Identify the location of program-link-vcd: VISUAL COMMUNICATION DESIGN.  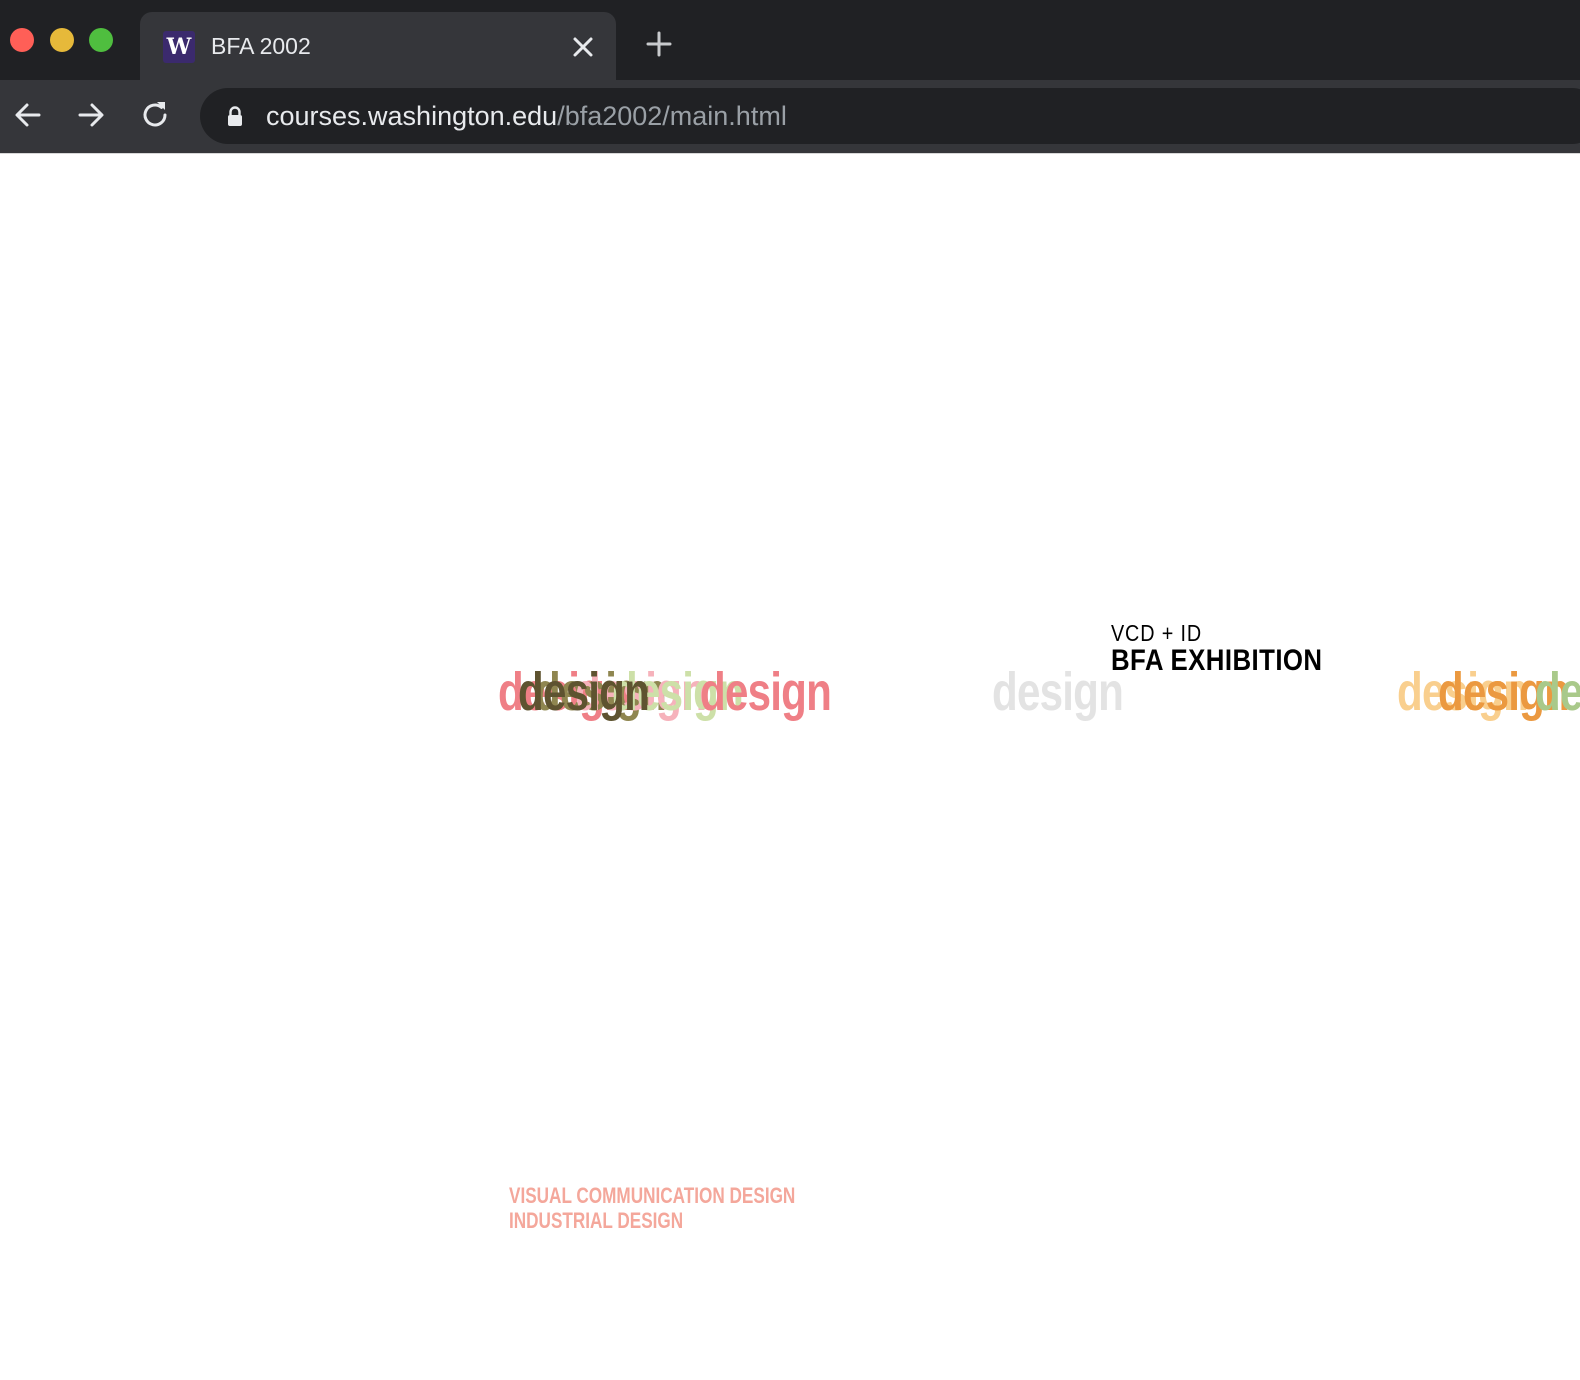
(652, 1195).